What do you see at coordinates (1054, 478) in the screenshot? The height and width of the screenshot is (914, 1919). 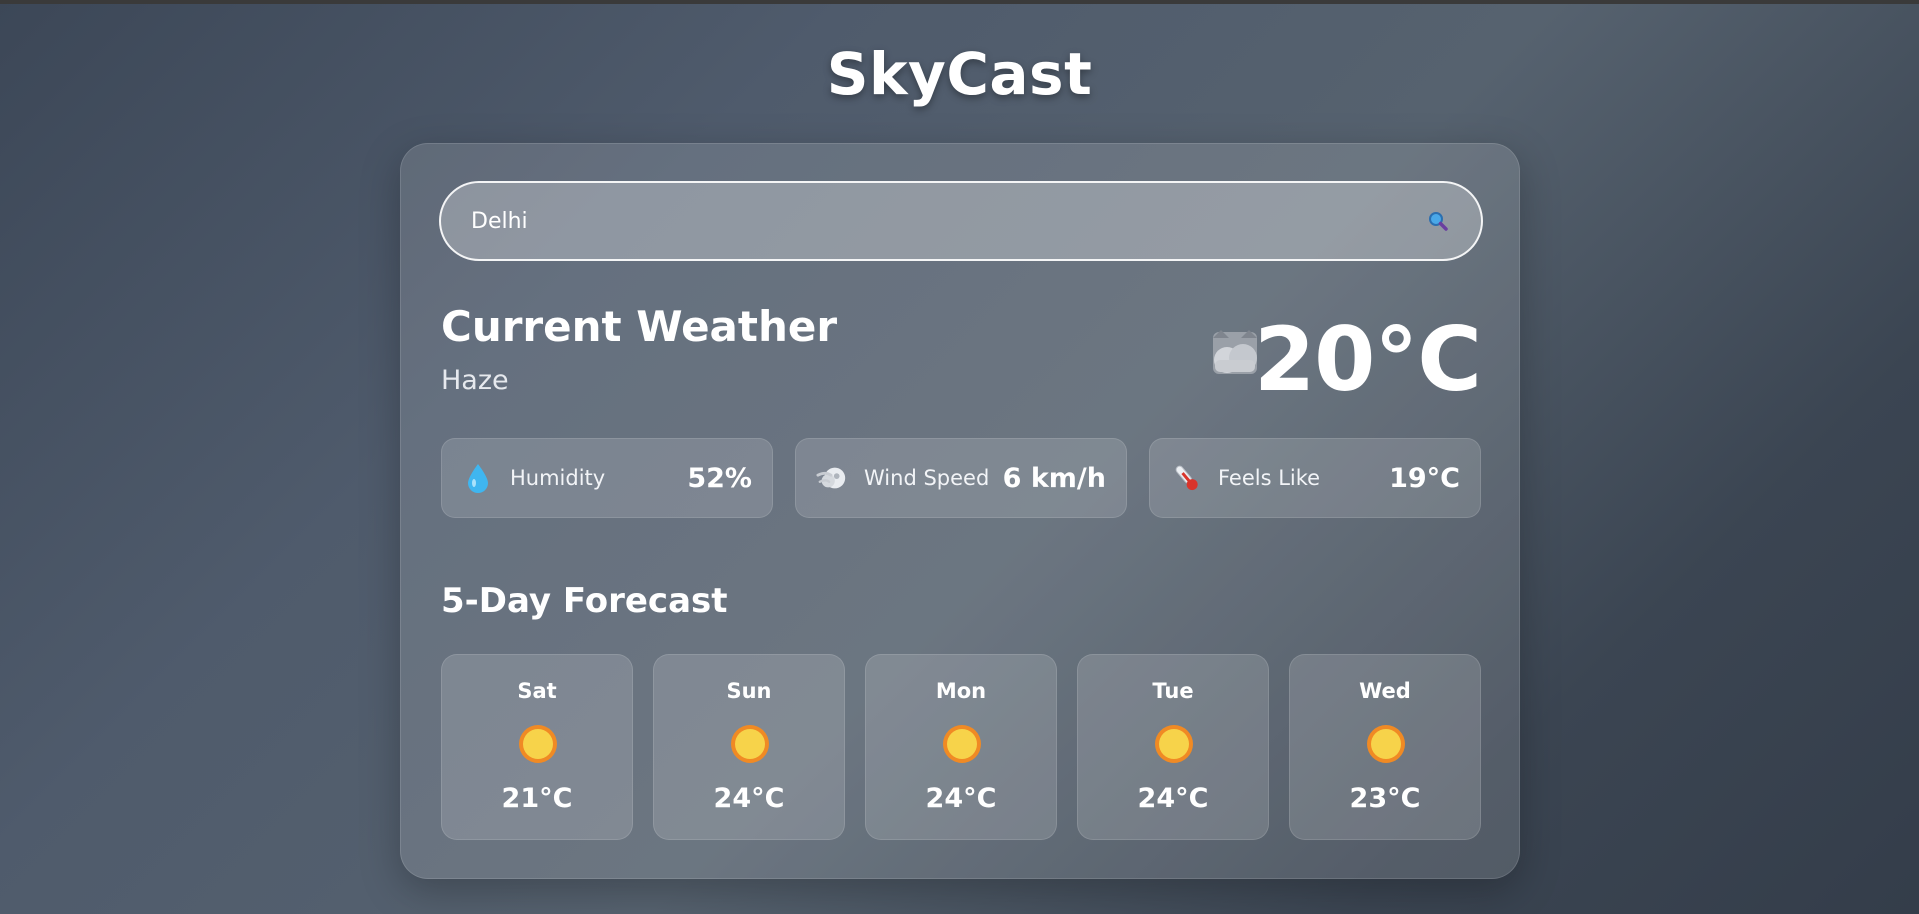 I see `stat-value: 6 km/h` at bounding box center [1054, 478].